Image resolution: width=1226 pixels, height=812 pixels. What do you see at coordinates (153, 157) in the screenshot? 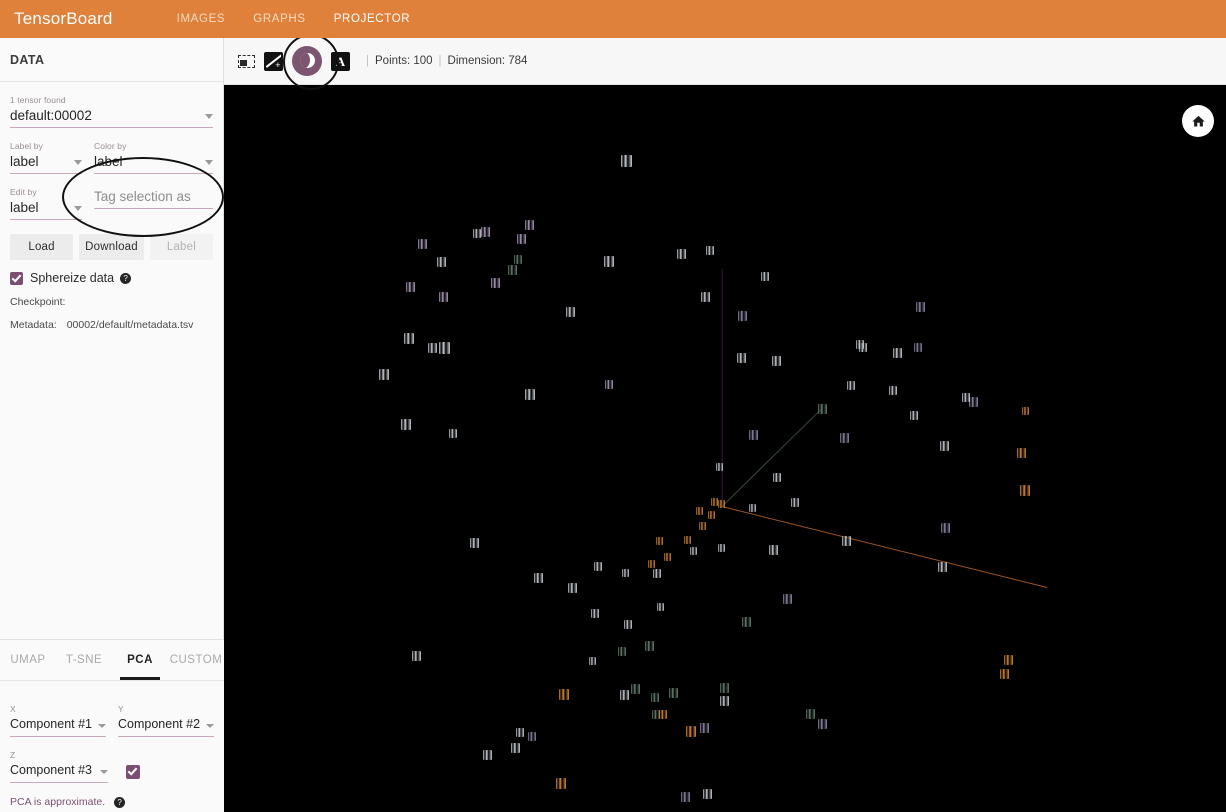
I see `color-by-field: Color by label` at bounding box center [153, 157].